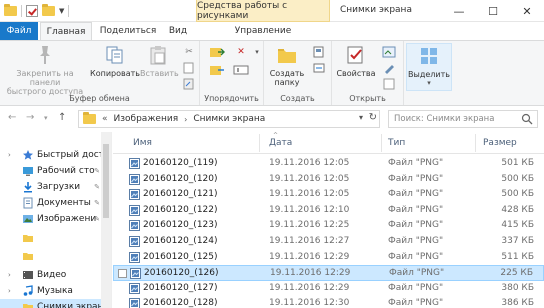  Describe the element at coordinates (134, 289) in the screenshot. I see `png-file-icon` at that location.